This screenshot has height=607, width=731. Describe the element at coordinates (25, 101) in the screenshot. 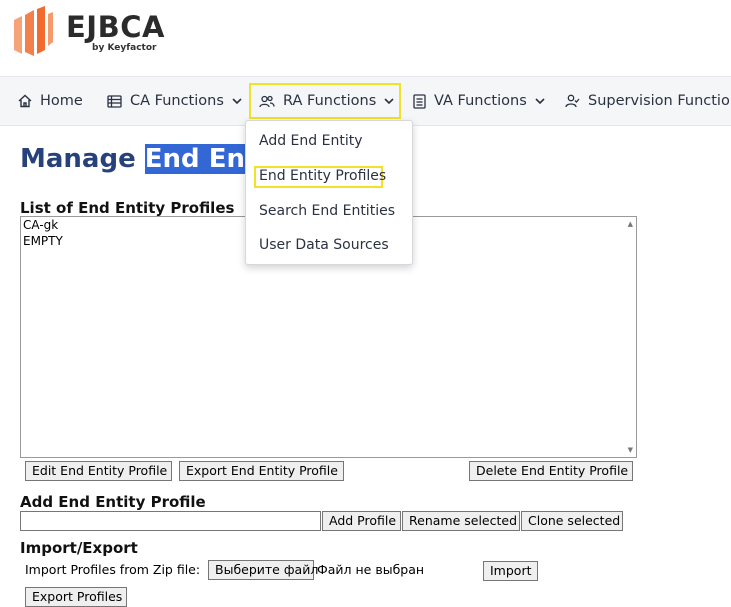

I see `home-icon` at that location.